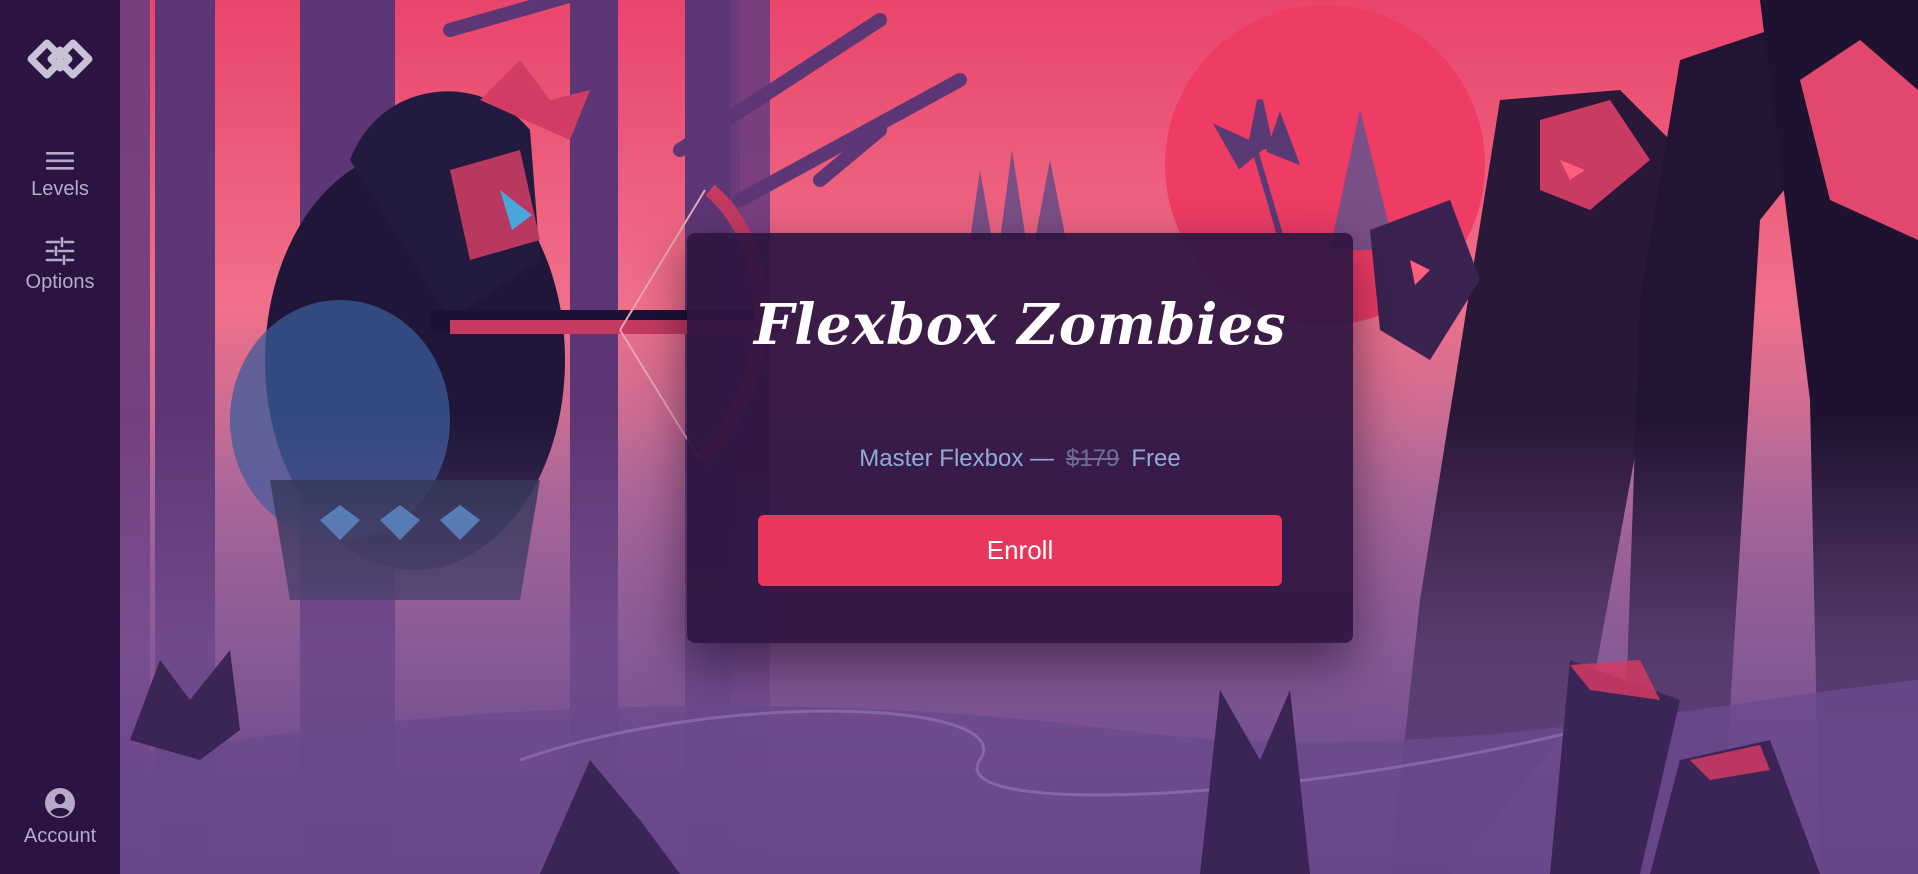 Image resolution: width=1918 pixels, height=874 pixels. I want to click on course-subtitle: Master Flexbox —, so click(956, 458).